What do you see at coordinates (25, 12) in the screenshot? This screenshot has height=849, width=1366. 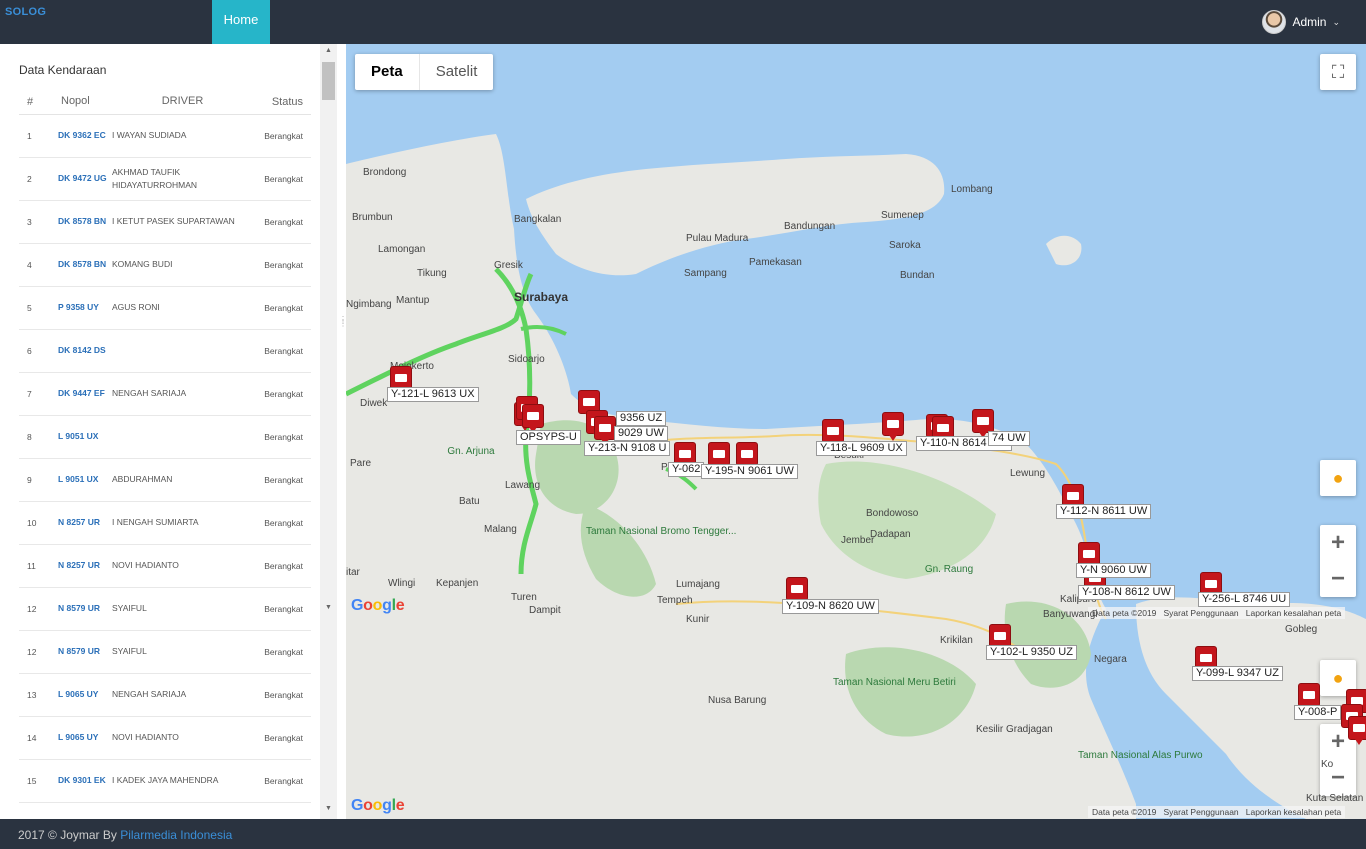 I see `brand-logo: SOLOG` at bounding box center [25, 12].